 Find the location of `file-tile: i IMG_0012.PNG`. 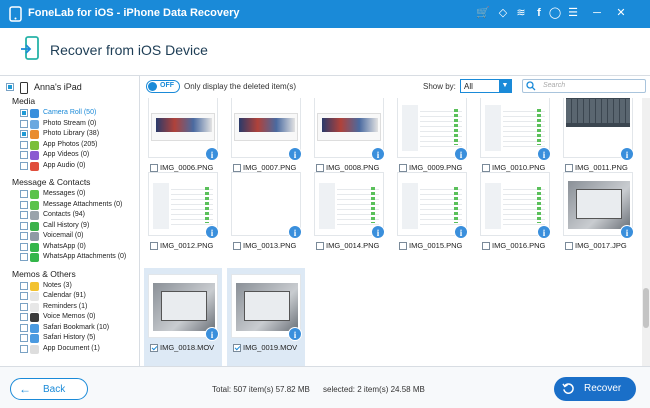

file-tile: i IMG_0012.PNG is located at coordinates (181, 213).